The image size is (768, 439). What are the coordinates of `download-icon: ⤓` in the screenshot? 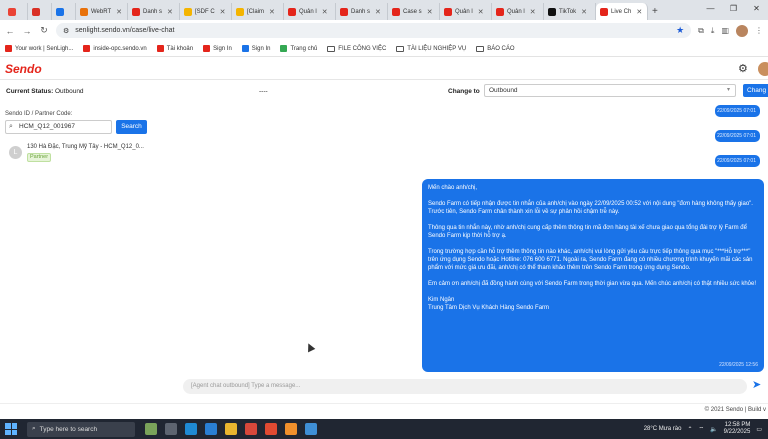 It's located at (713, 31).